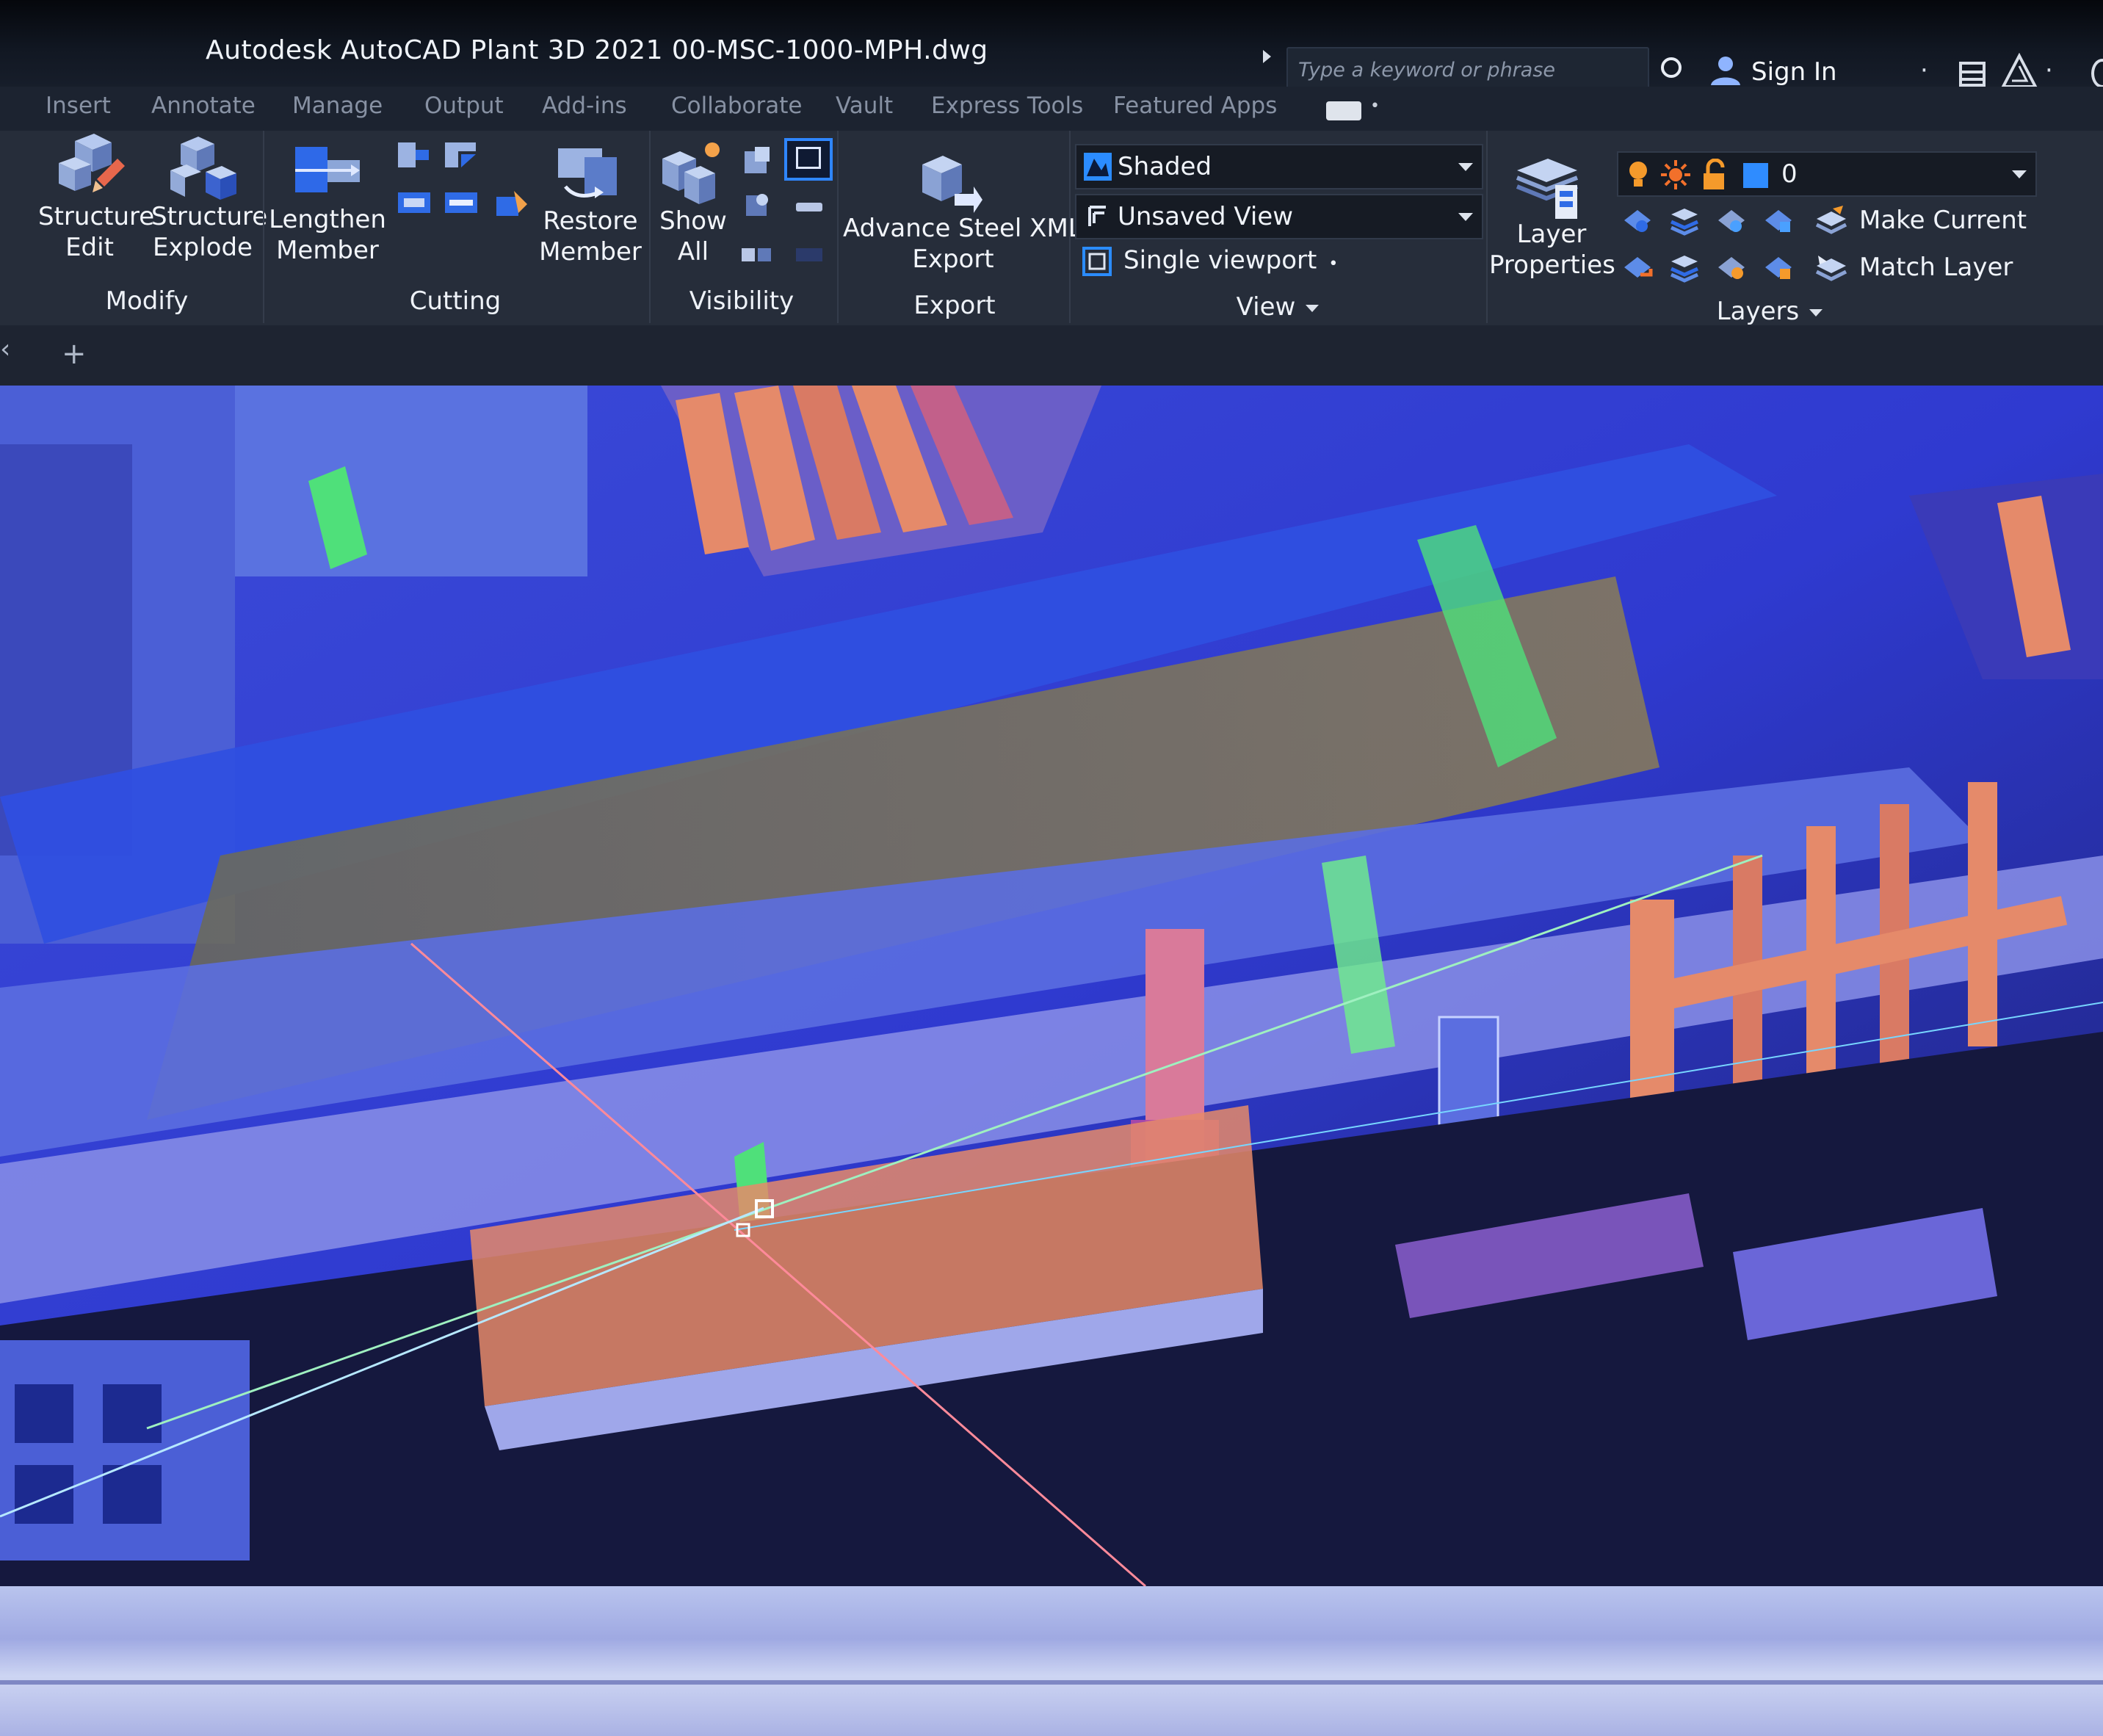 Image resolution: width=2103 pixels, height=1736 pixels. Describe the element at coordinates (2049, 70) in the screenshot. I see `triangle-dropdown-icon: ·` at that location.